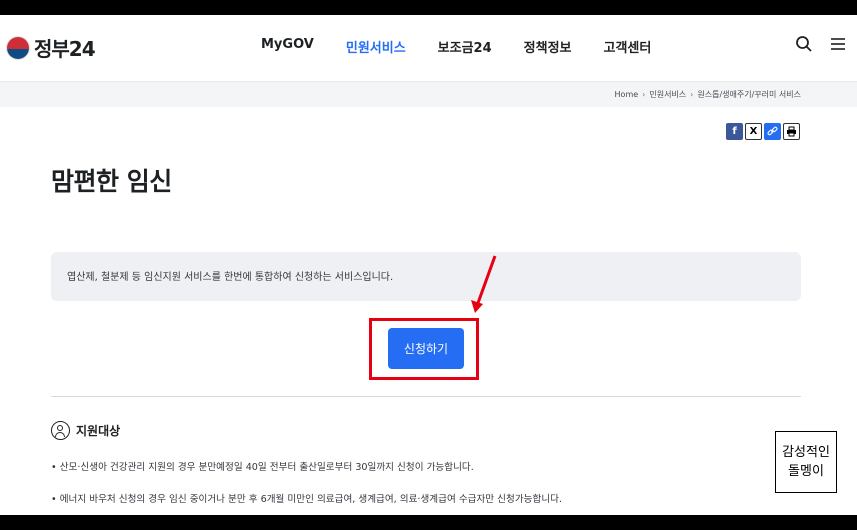 This screenshot has width=857, height=530. I want to click on apply-button: 신청하기, so click(426, 348).